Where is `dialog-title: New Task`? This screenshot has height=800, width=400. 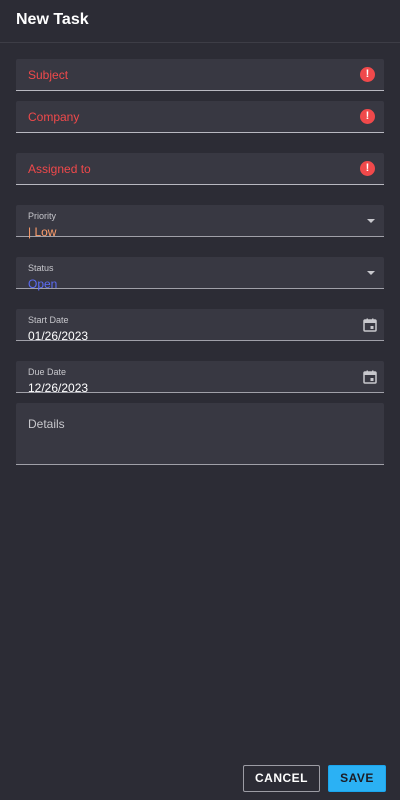 dialog-title: New Task is located at coordinates (52, 19).